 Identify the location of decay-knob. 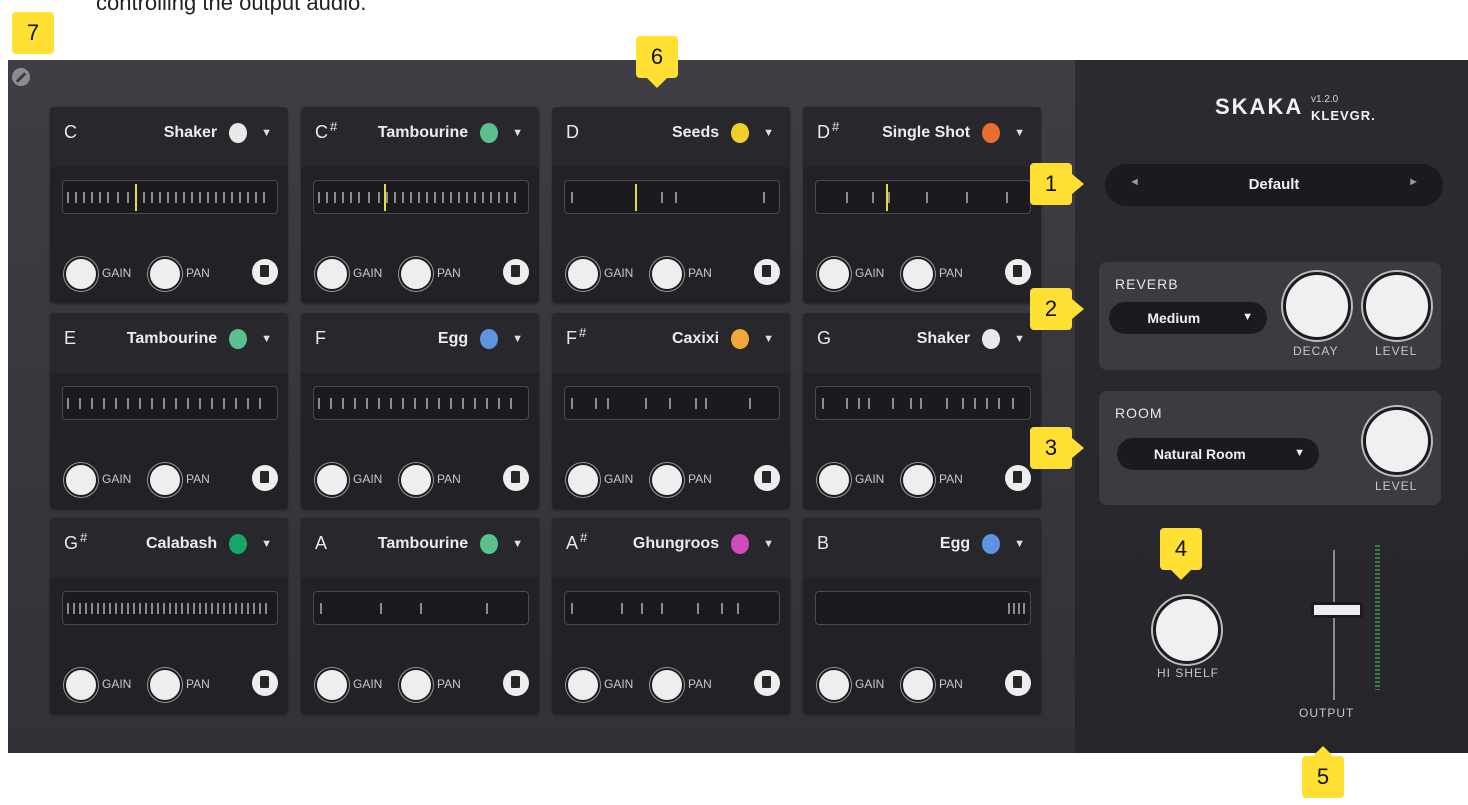
(1317, 306).